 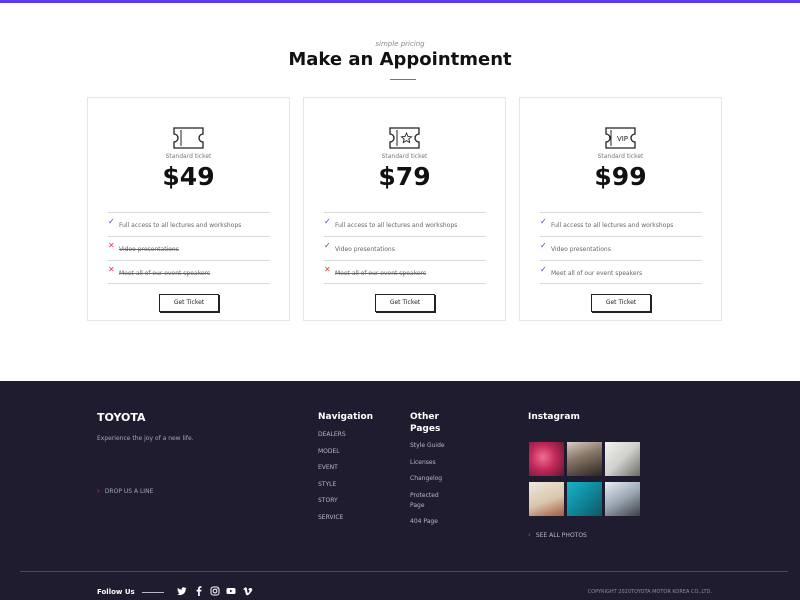 I want to click on title-underline, so click(x=403, y=79).